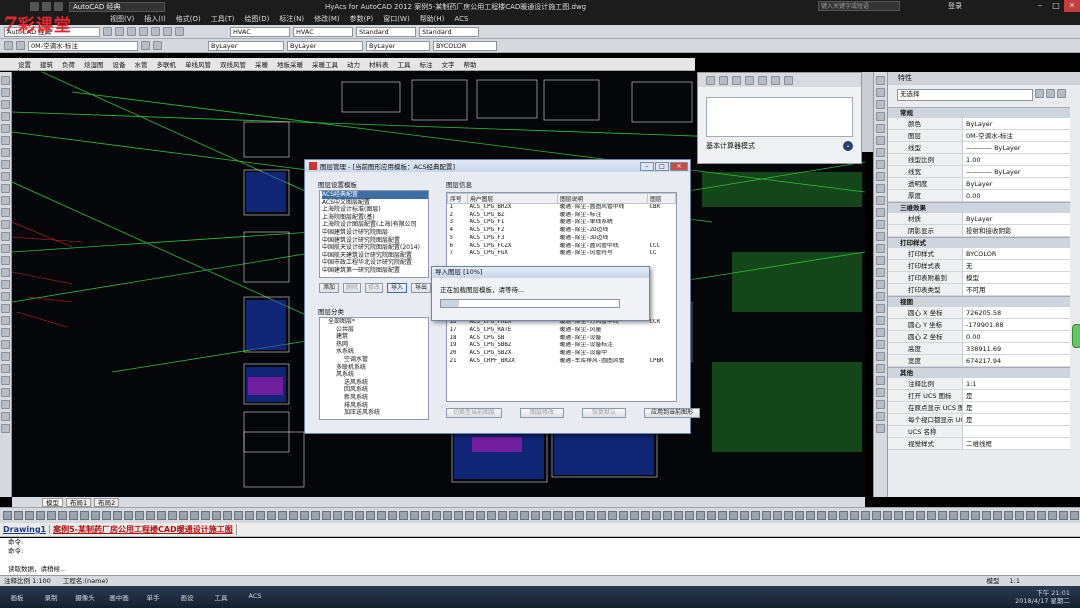 The image size is (1080, 608). I want to click on table-row: 18 ACS_CPG_SB 暖通-除尘-设备, so click(562, 339).